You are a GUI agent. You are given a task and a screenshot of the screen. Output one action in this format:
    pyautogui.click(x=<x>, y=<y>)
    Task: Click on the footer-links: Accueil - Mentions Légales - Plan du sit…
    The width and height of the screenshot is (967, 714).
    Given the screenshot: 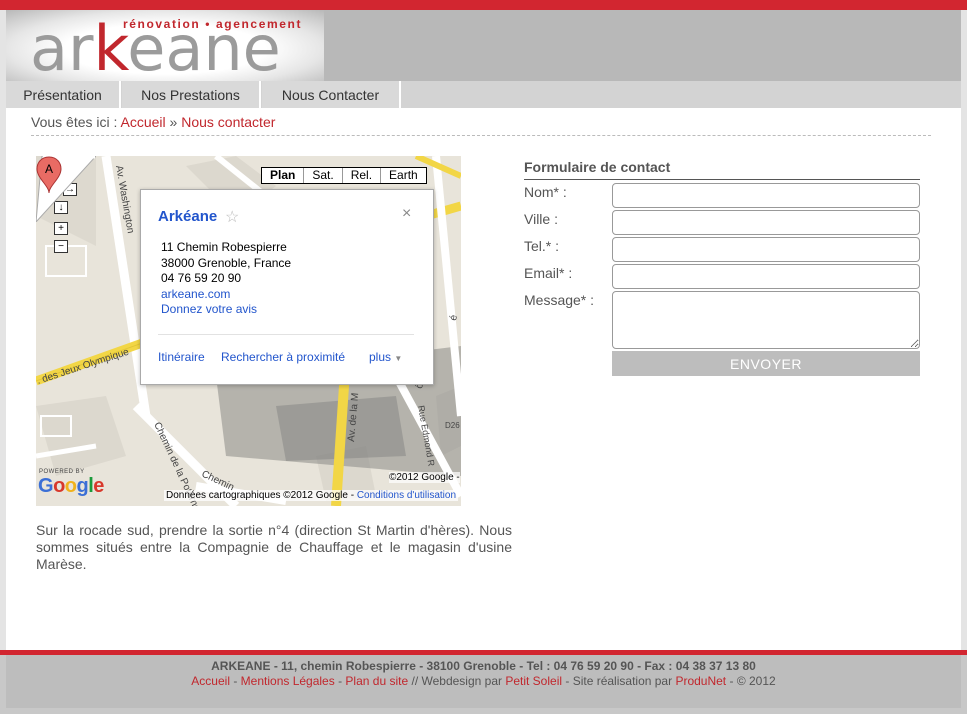 What is the action you would take?
    pyautogui.click(x=483, y=681)
    